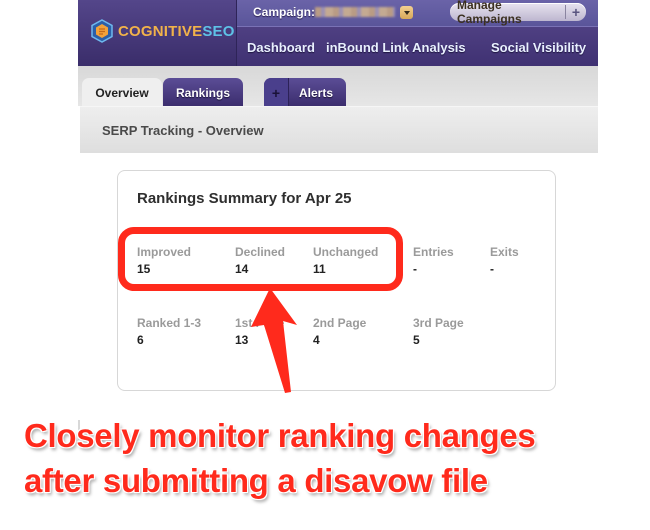 The image size is (650, 530). Describe the element at coordinates (256, 480) in the screenshot. I see `caption-line-2: after submitting a disavow file` at that location.